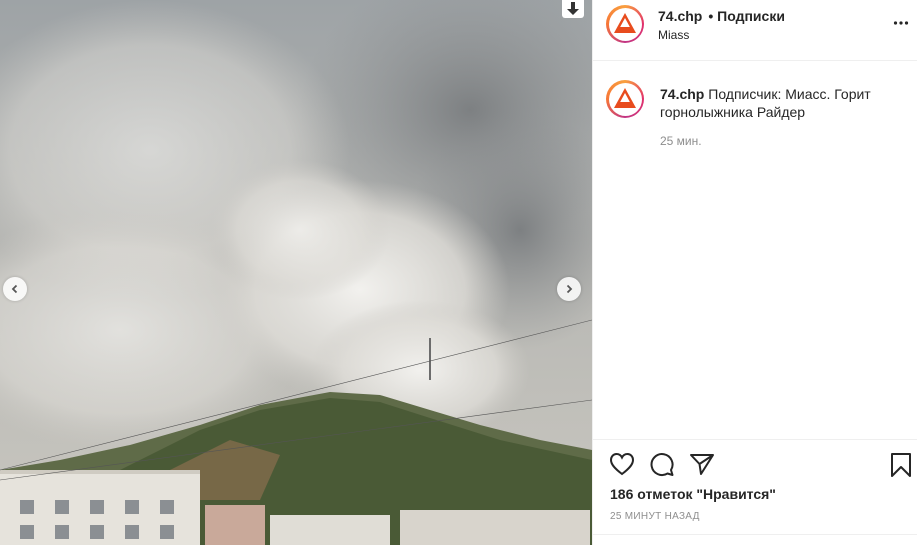 The width and height of the screenshot is (917, 546). What do you see at coordinates (681, 141) in the screenshot?
I see `caption-time: 25 мин.` at bounding box center [681, 141].